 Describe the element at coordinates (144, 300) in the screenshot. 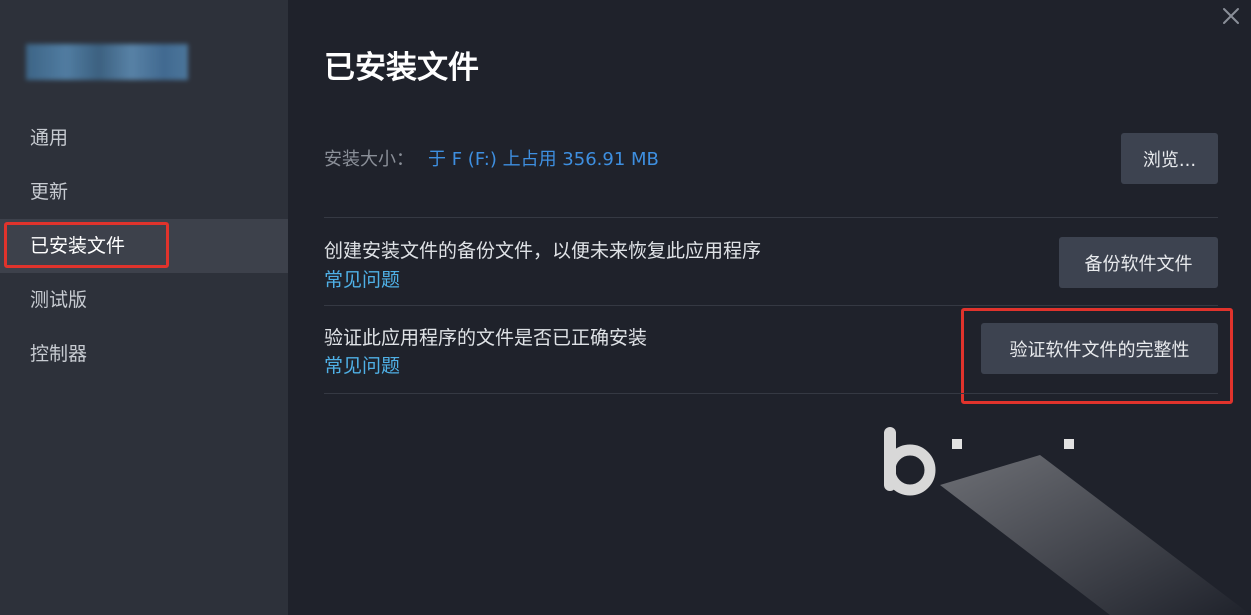

I see `sidebar-item-betas: 测试版` at that location.